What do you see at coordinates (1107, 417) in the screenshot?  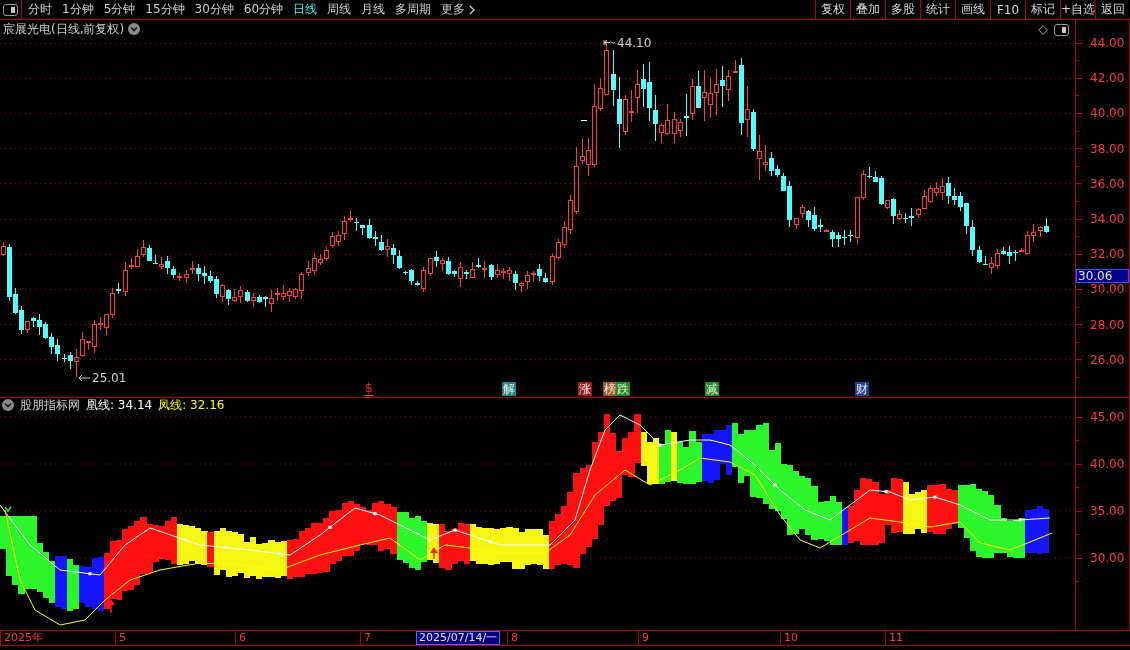 I see `value-axis-label: 45.00` at bounding box center [1107, 417].